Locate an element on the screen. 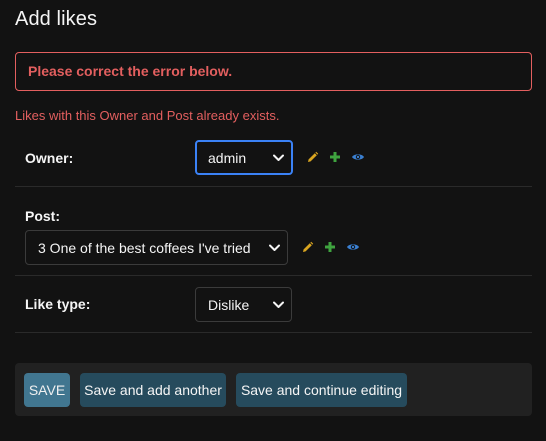  like-type-select: Dislike is located at coordinates (243, 304).